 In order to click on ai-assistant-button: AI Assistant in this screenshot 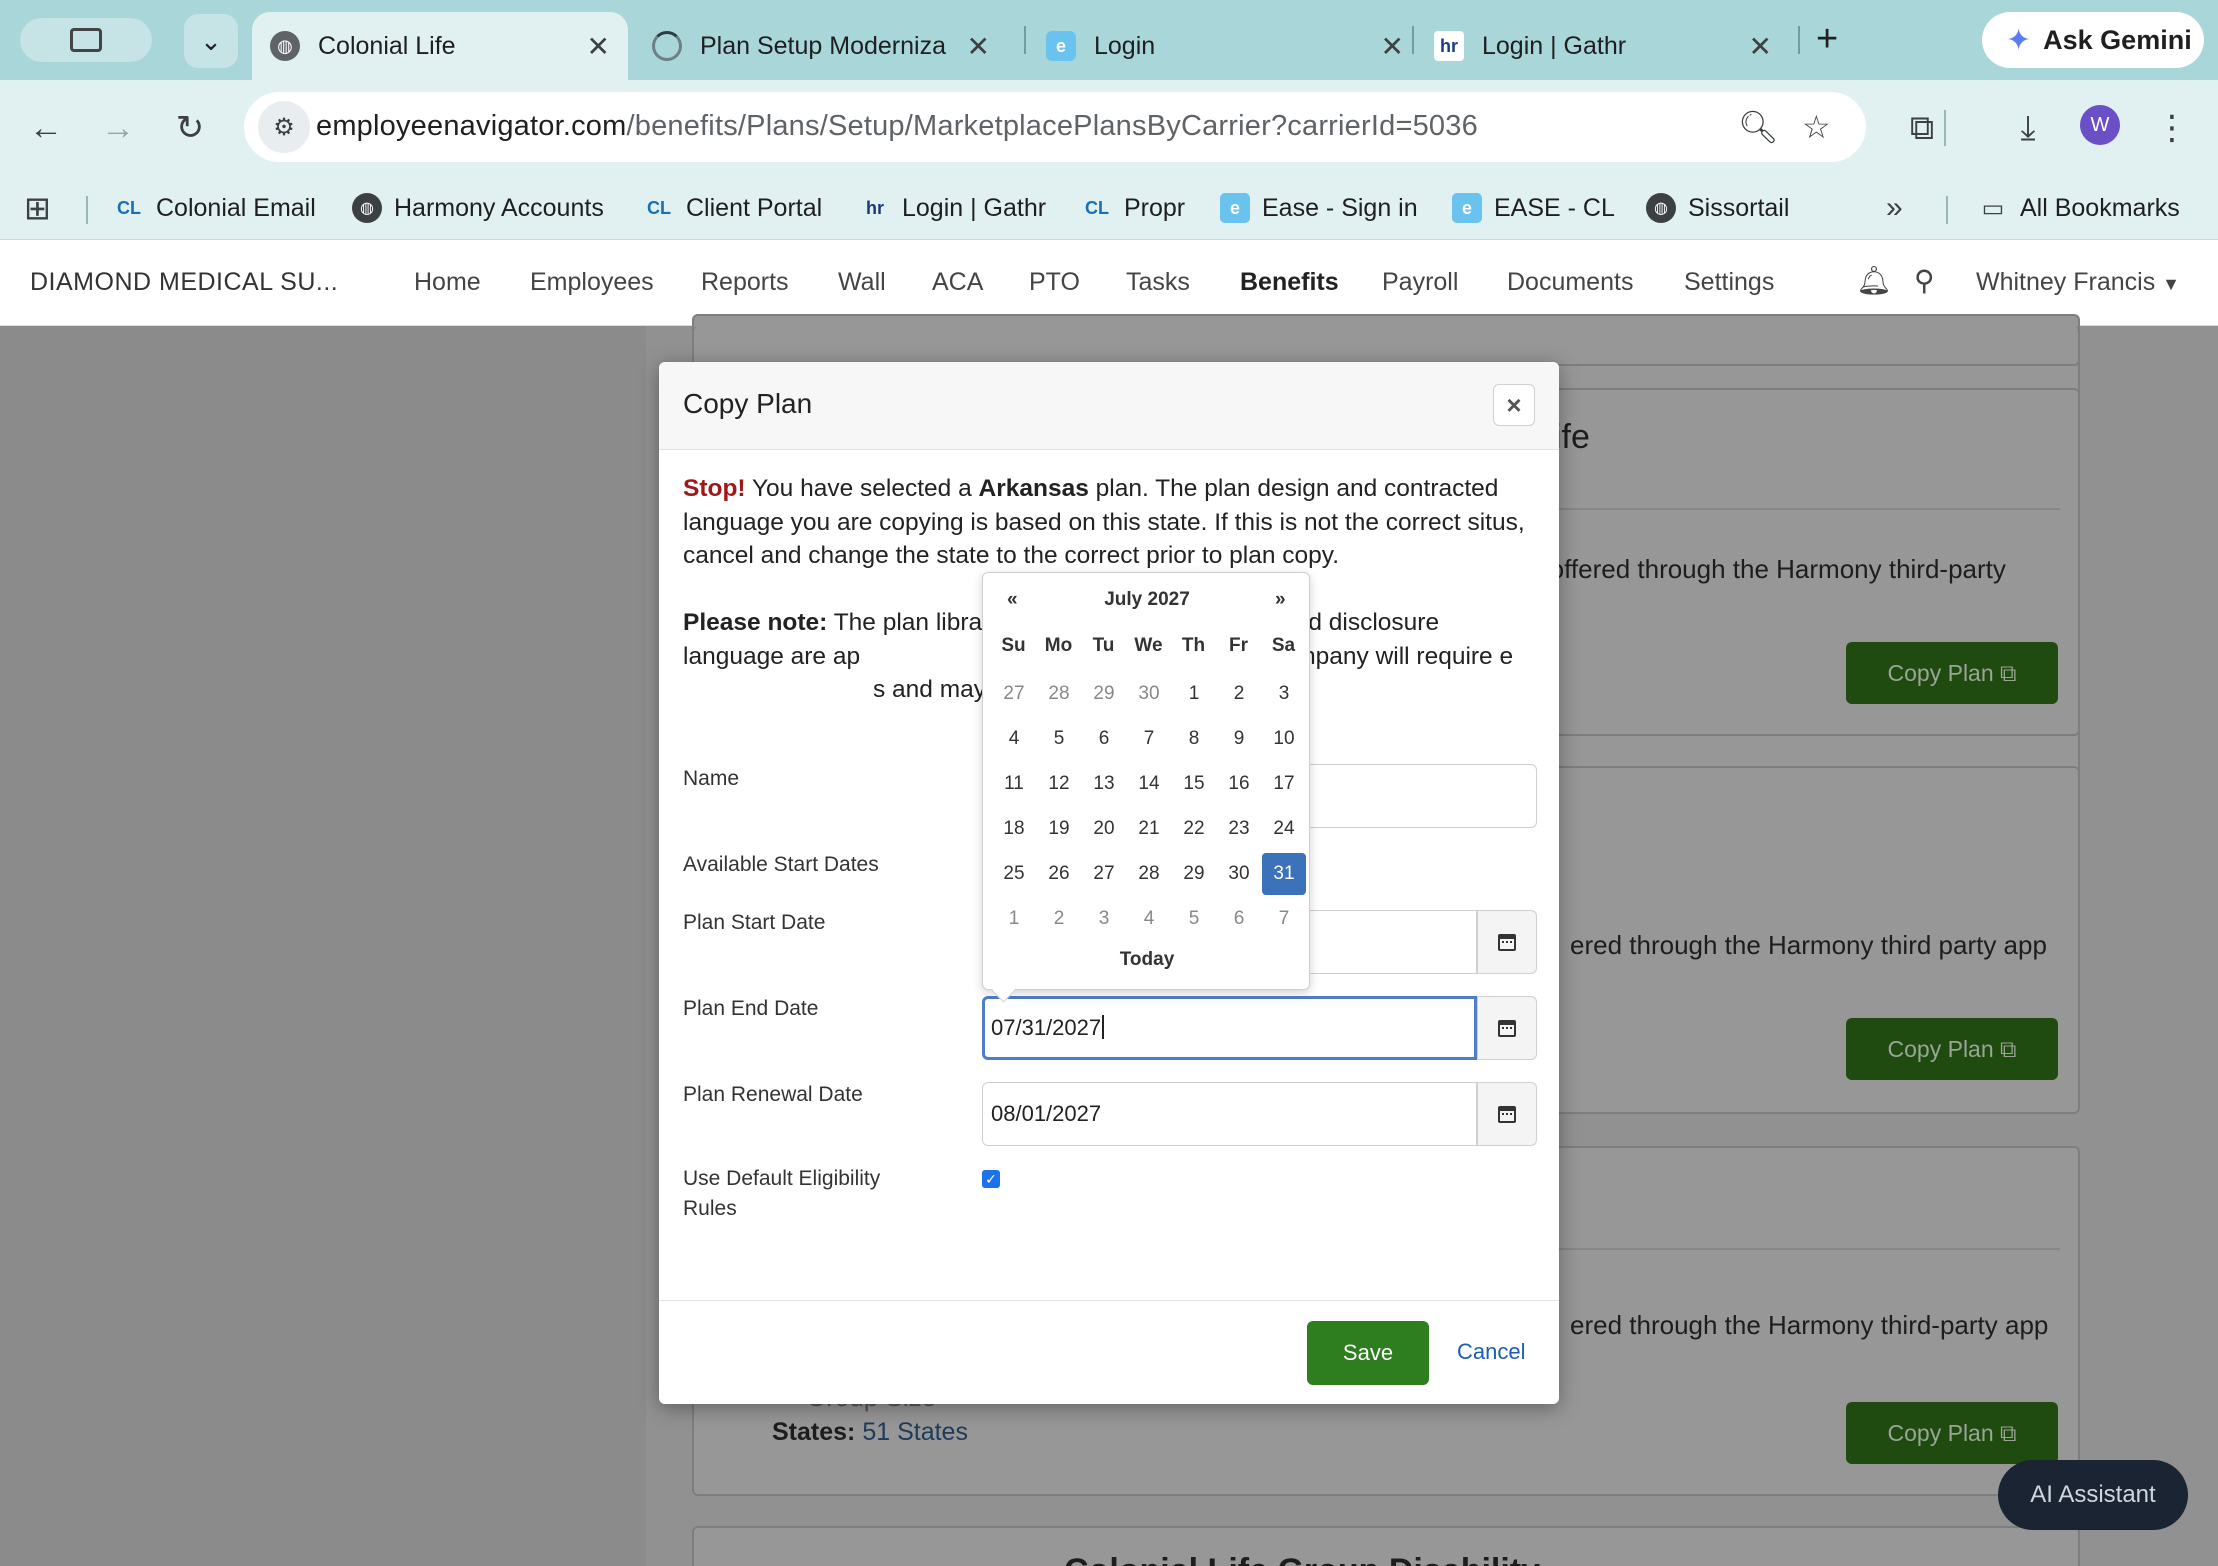, I will do `click(2093, 1495)`.